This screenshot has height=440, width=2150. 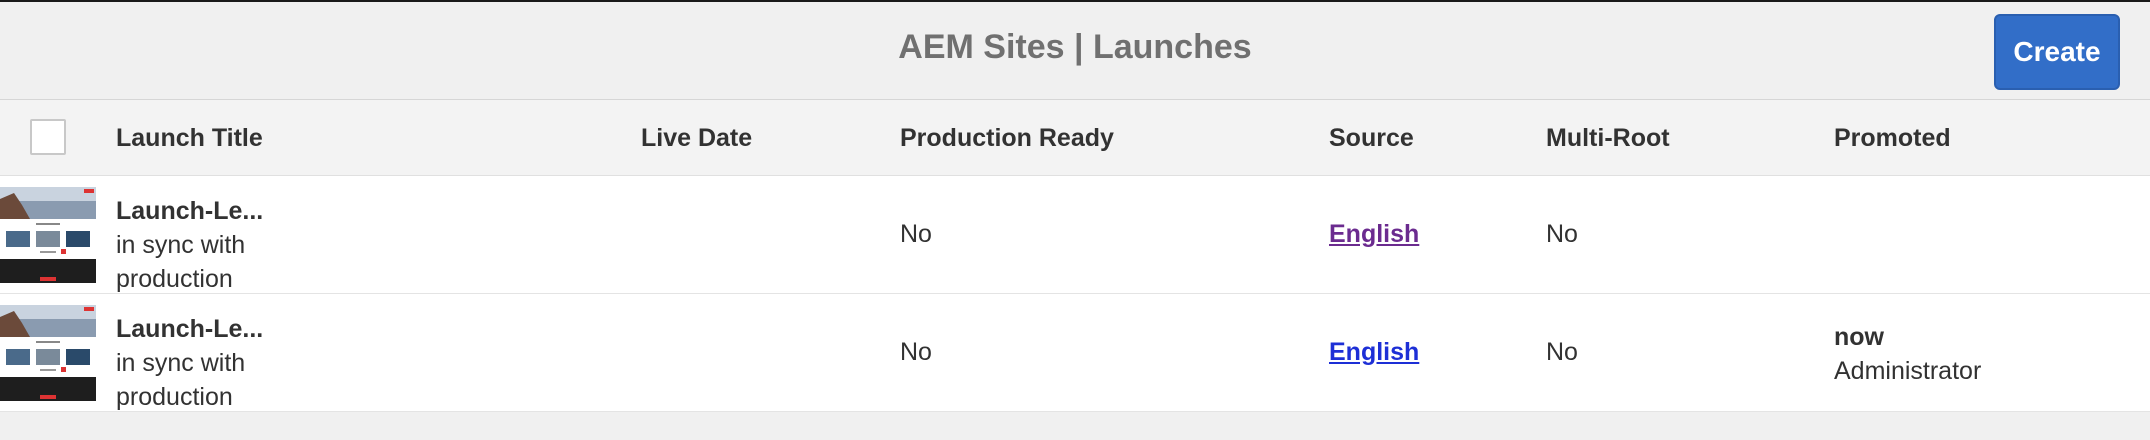 What do you see at coordinates (1371, 138) in the screenshot?
I see `column-header-source: Source` at bounding box center [1371, 138].